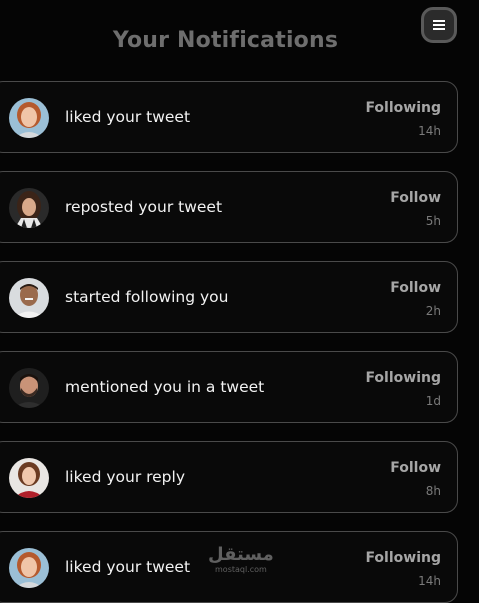 The height and width of the screenshot is (603, 479). What do you see at coordinates (241, 569) in the screenshot?
I see `watermark-sub: mostaql.com` at bounding box center [241, 569].